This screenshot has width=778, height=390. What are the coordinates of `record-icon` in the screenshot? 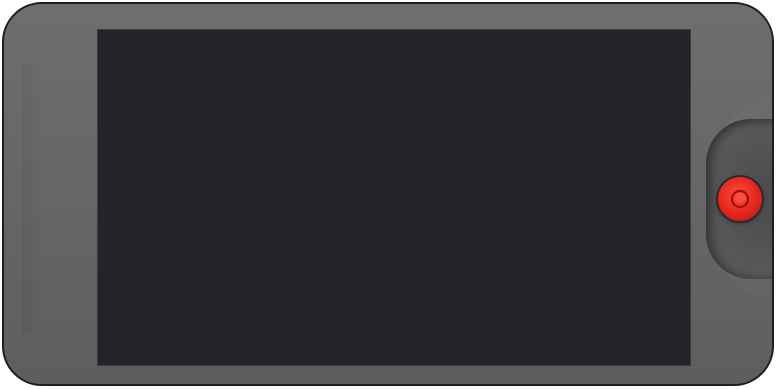 It's located at (740, 199).